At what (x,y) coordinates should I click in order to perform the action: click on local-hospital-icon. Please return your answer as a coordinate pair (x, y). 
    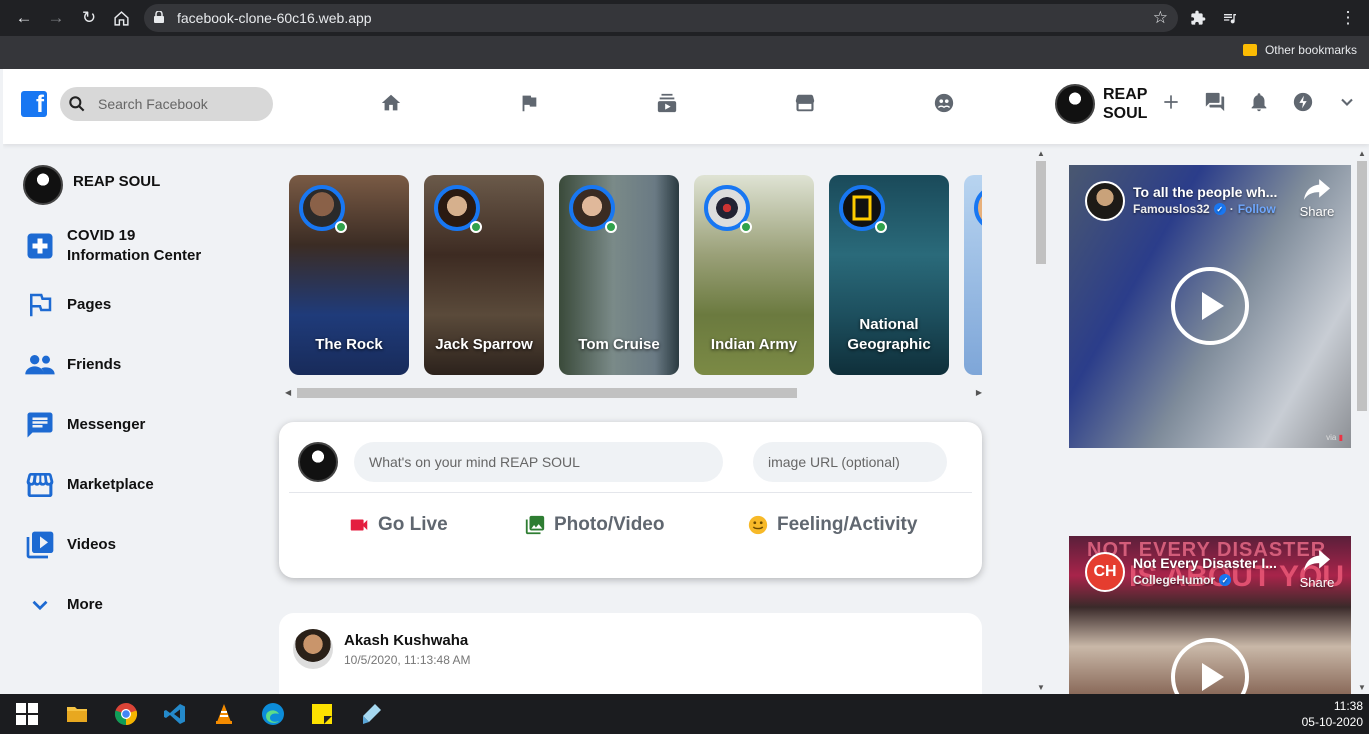
    Looking at the image, I should click on (40, 246).